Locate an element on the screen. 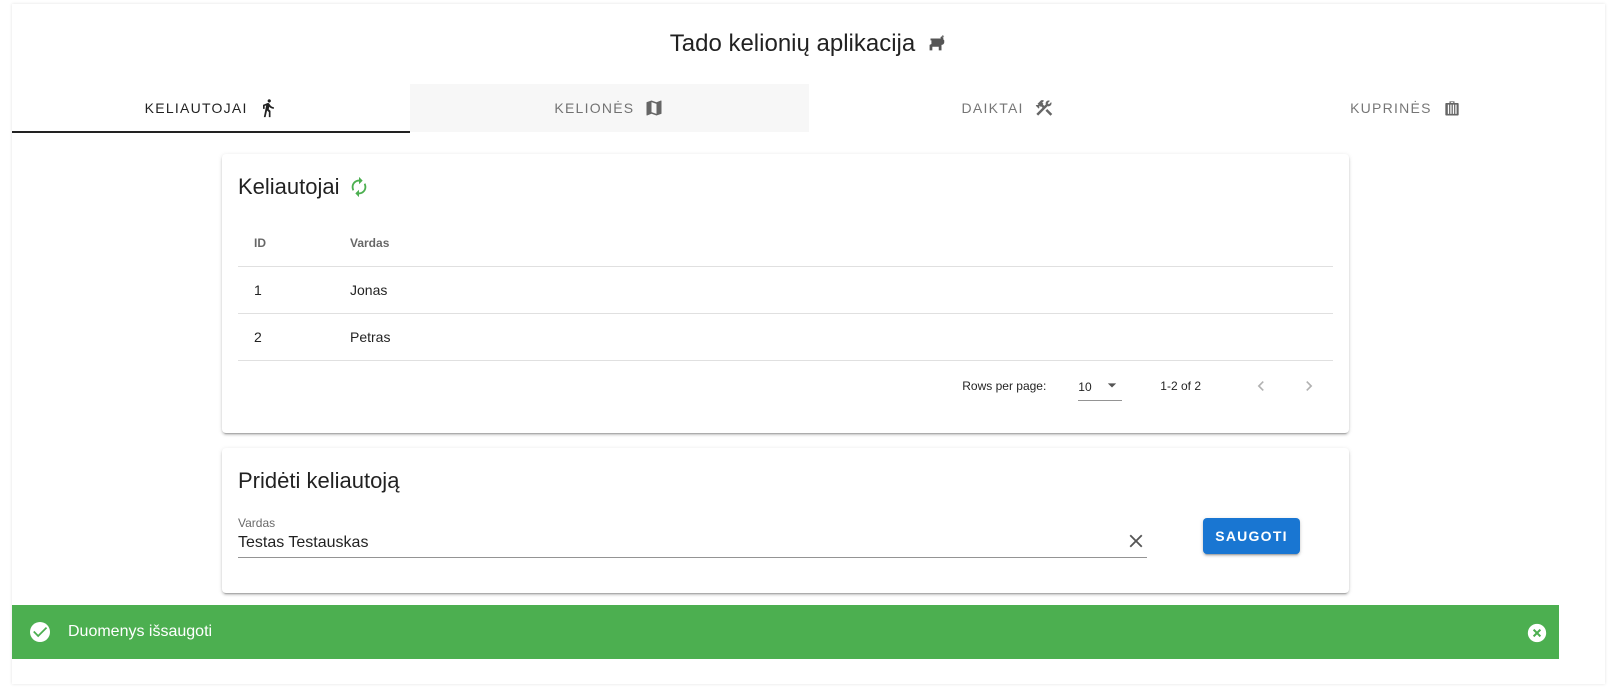 The height and width of the screenshot is (698, 1616). name-field-label: Vardas is located at coordinates (257, 523).